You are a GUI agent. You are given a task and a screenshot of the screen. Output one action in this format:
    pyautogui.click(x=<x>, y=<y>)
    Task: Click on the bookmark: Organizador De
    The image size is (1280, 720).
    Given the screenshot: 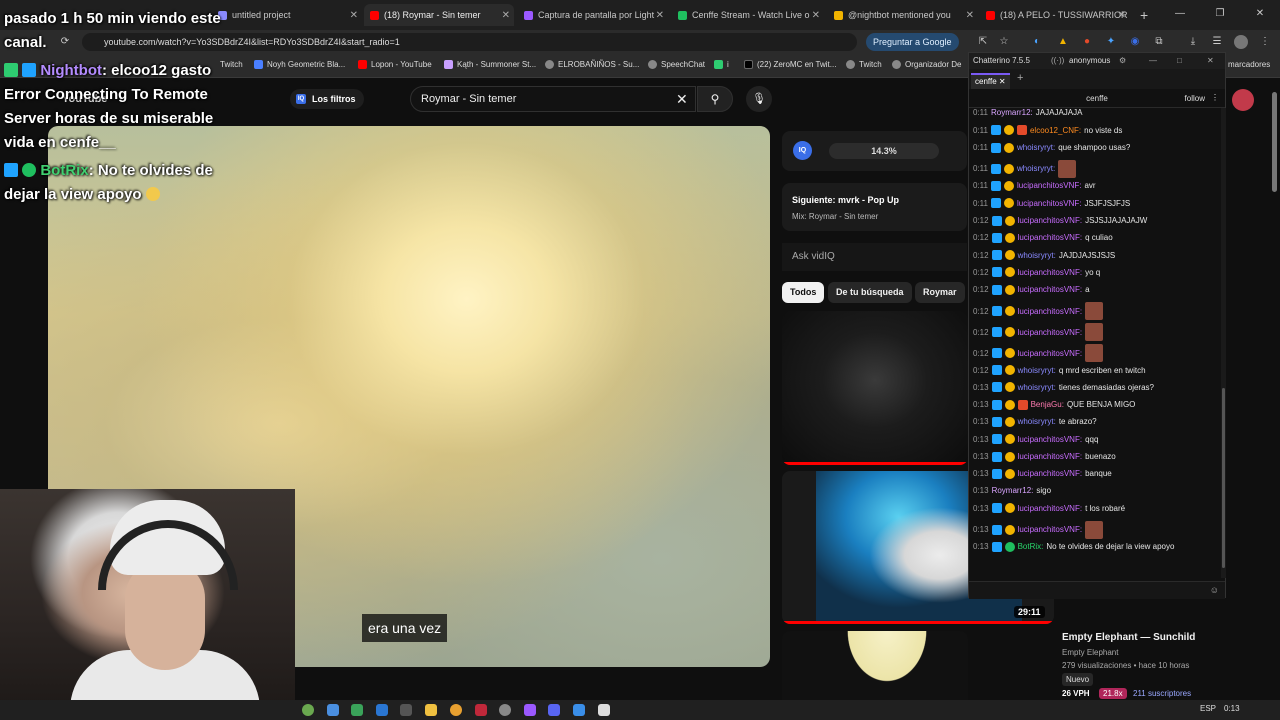 What is the action you would take?
    pyautogui.click(x=926, y=64)
    